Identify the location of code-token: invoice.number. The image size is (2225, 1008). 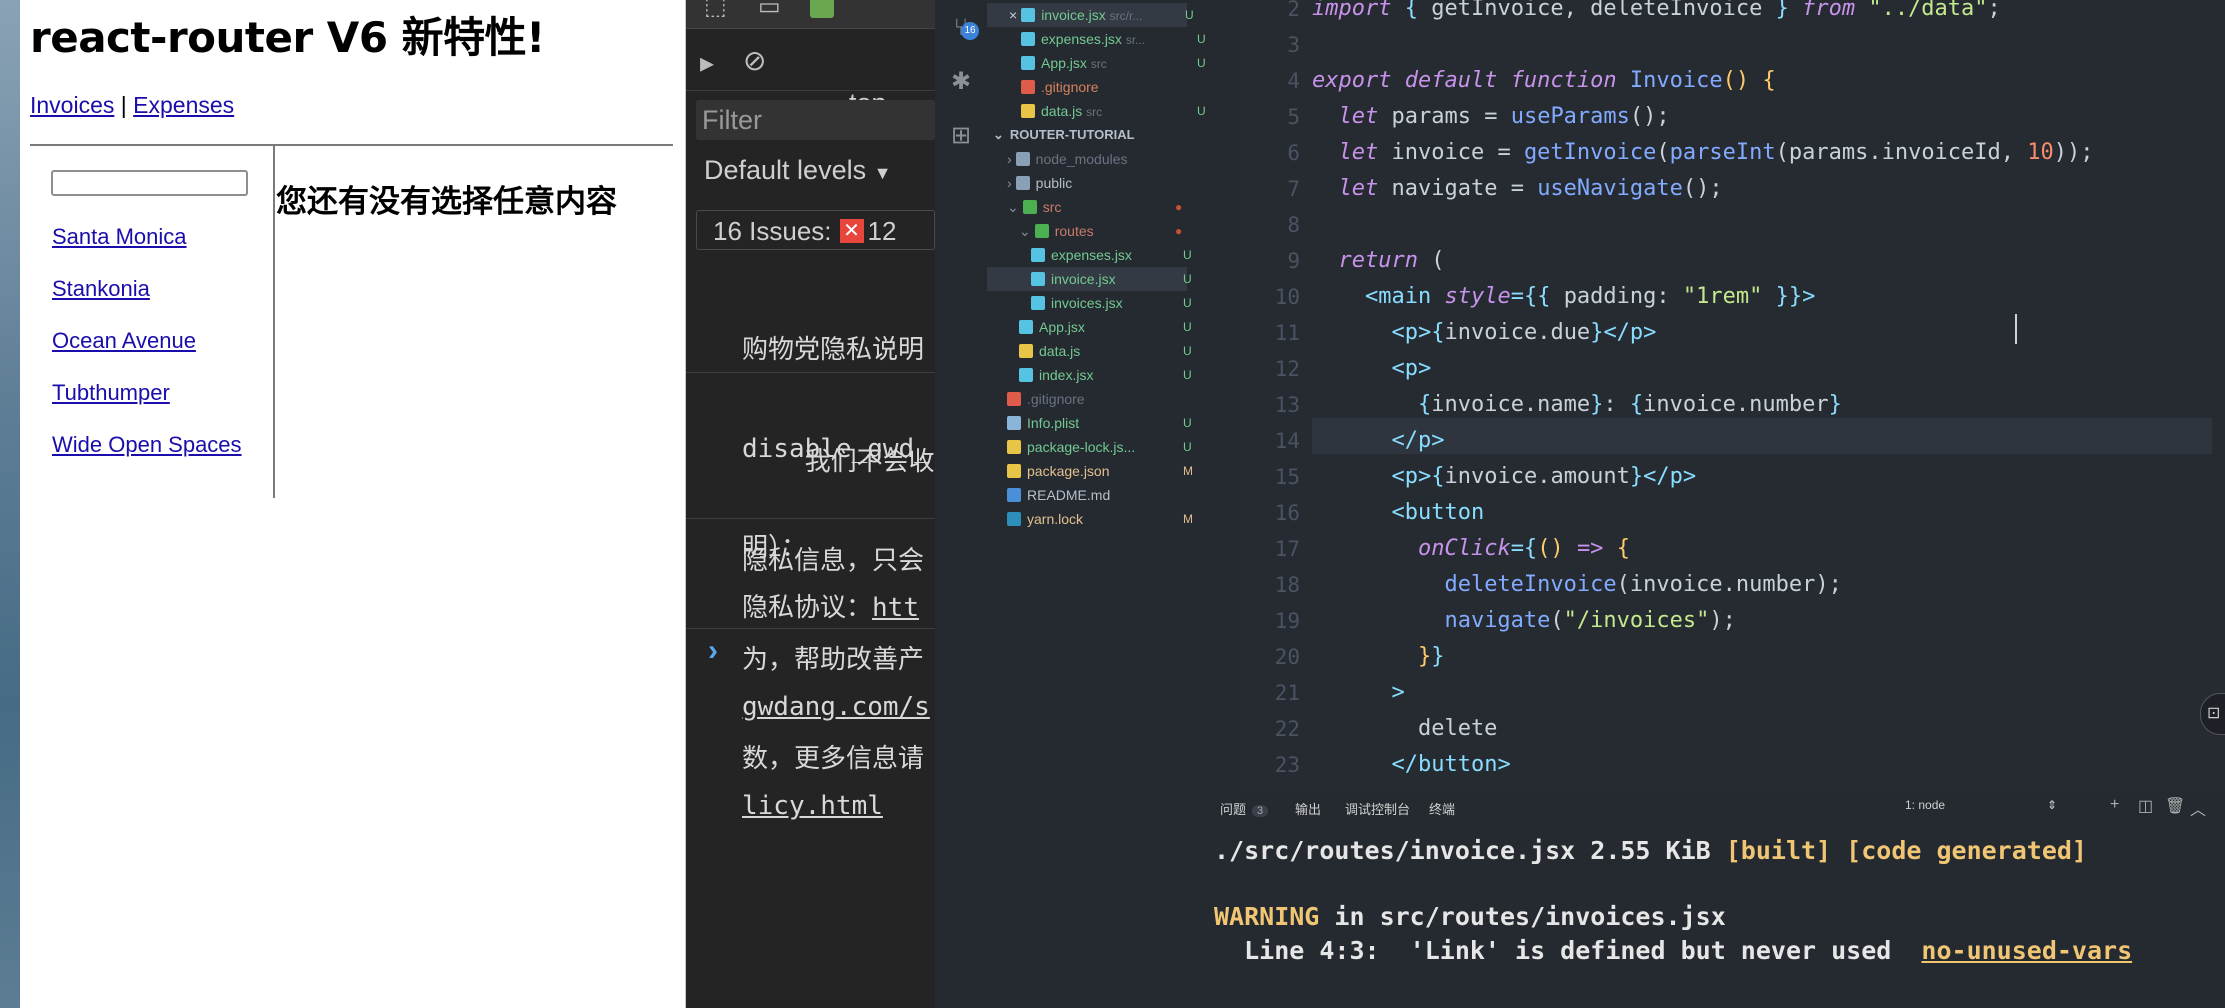
(1736, 404).